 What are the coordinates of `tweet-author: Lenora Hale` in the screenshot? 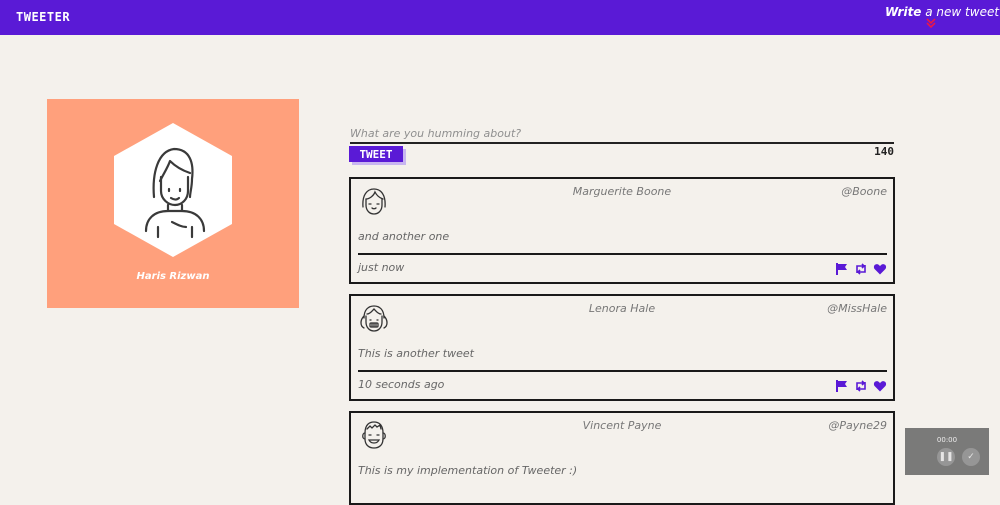 It's located at (622, 308).